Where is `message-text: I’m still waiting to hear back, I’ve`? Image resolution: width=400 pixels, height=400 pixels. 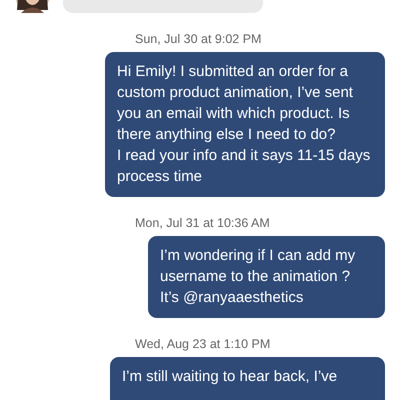 message-text: I’m still waiting to hear back, I’ve is located at coordinates (230, 377).